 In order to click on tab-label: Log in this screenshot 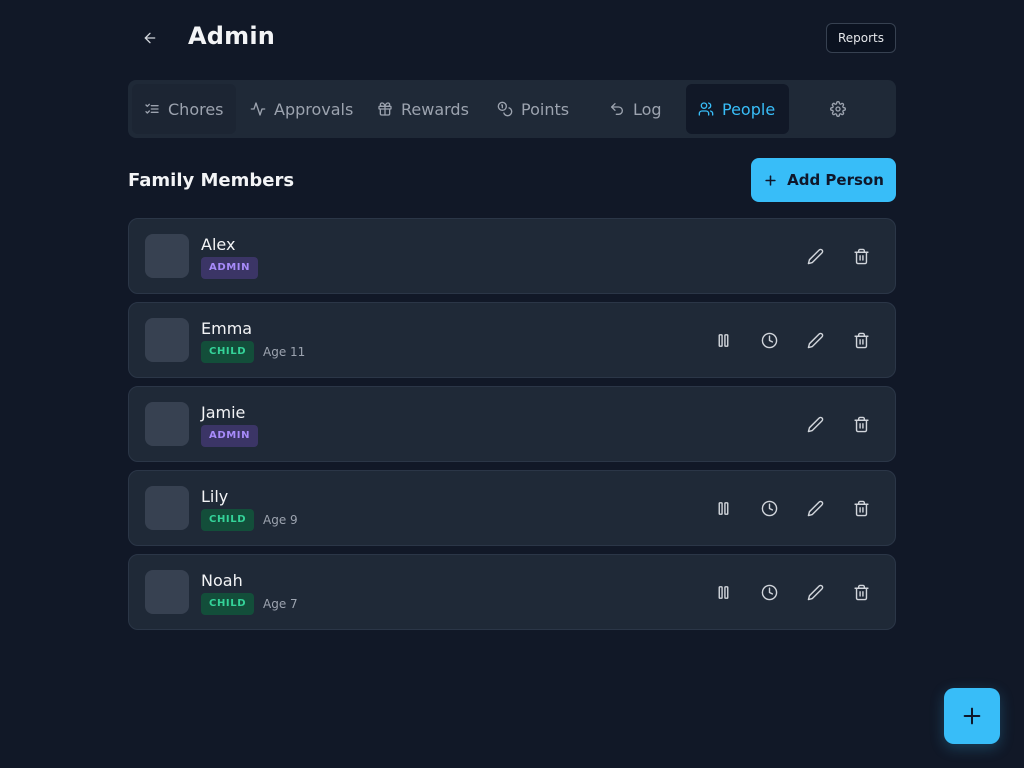, I will do `click(647, 109)`.